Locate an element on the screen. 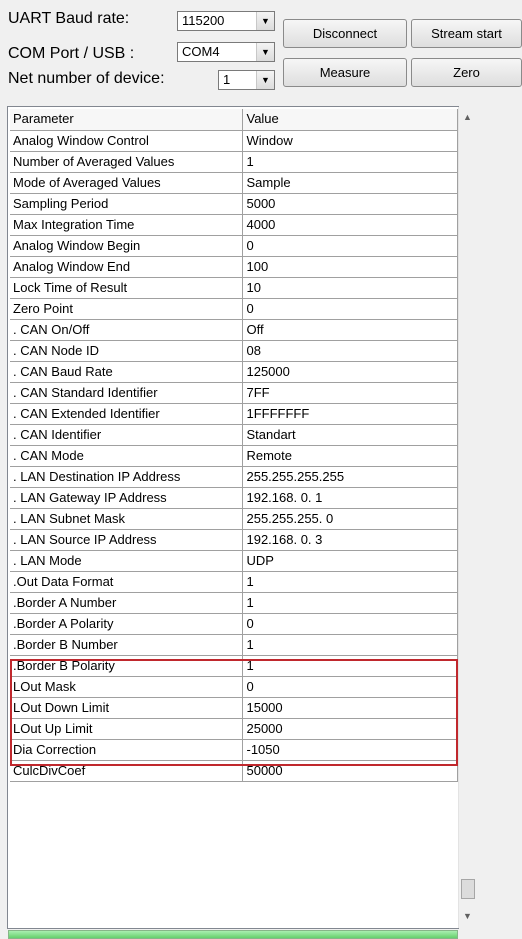  grid-row: . CAN Extended Identifier 1FFFFFFF is located at coordinates (234, 414).